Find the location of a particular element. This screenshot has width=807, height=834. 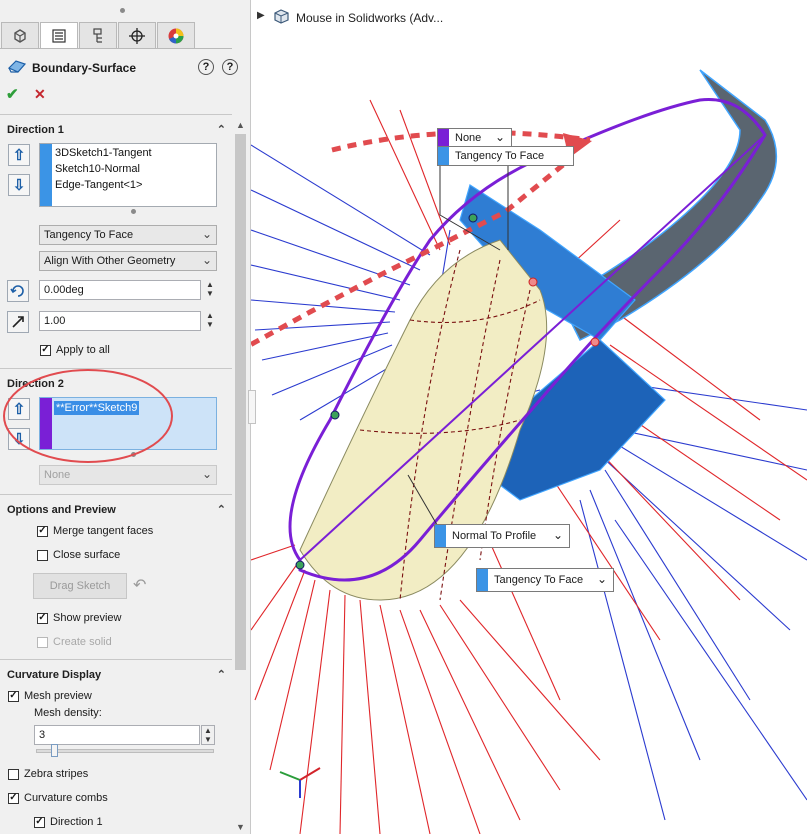

move-down-button: ⇩ is located at coordinates (19, 185).